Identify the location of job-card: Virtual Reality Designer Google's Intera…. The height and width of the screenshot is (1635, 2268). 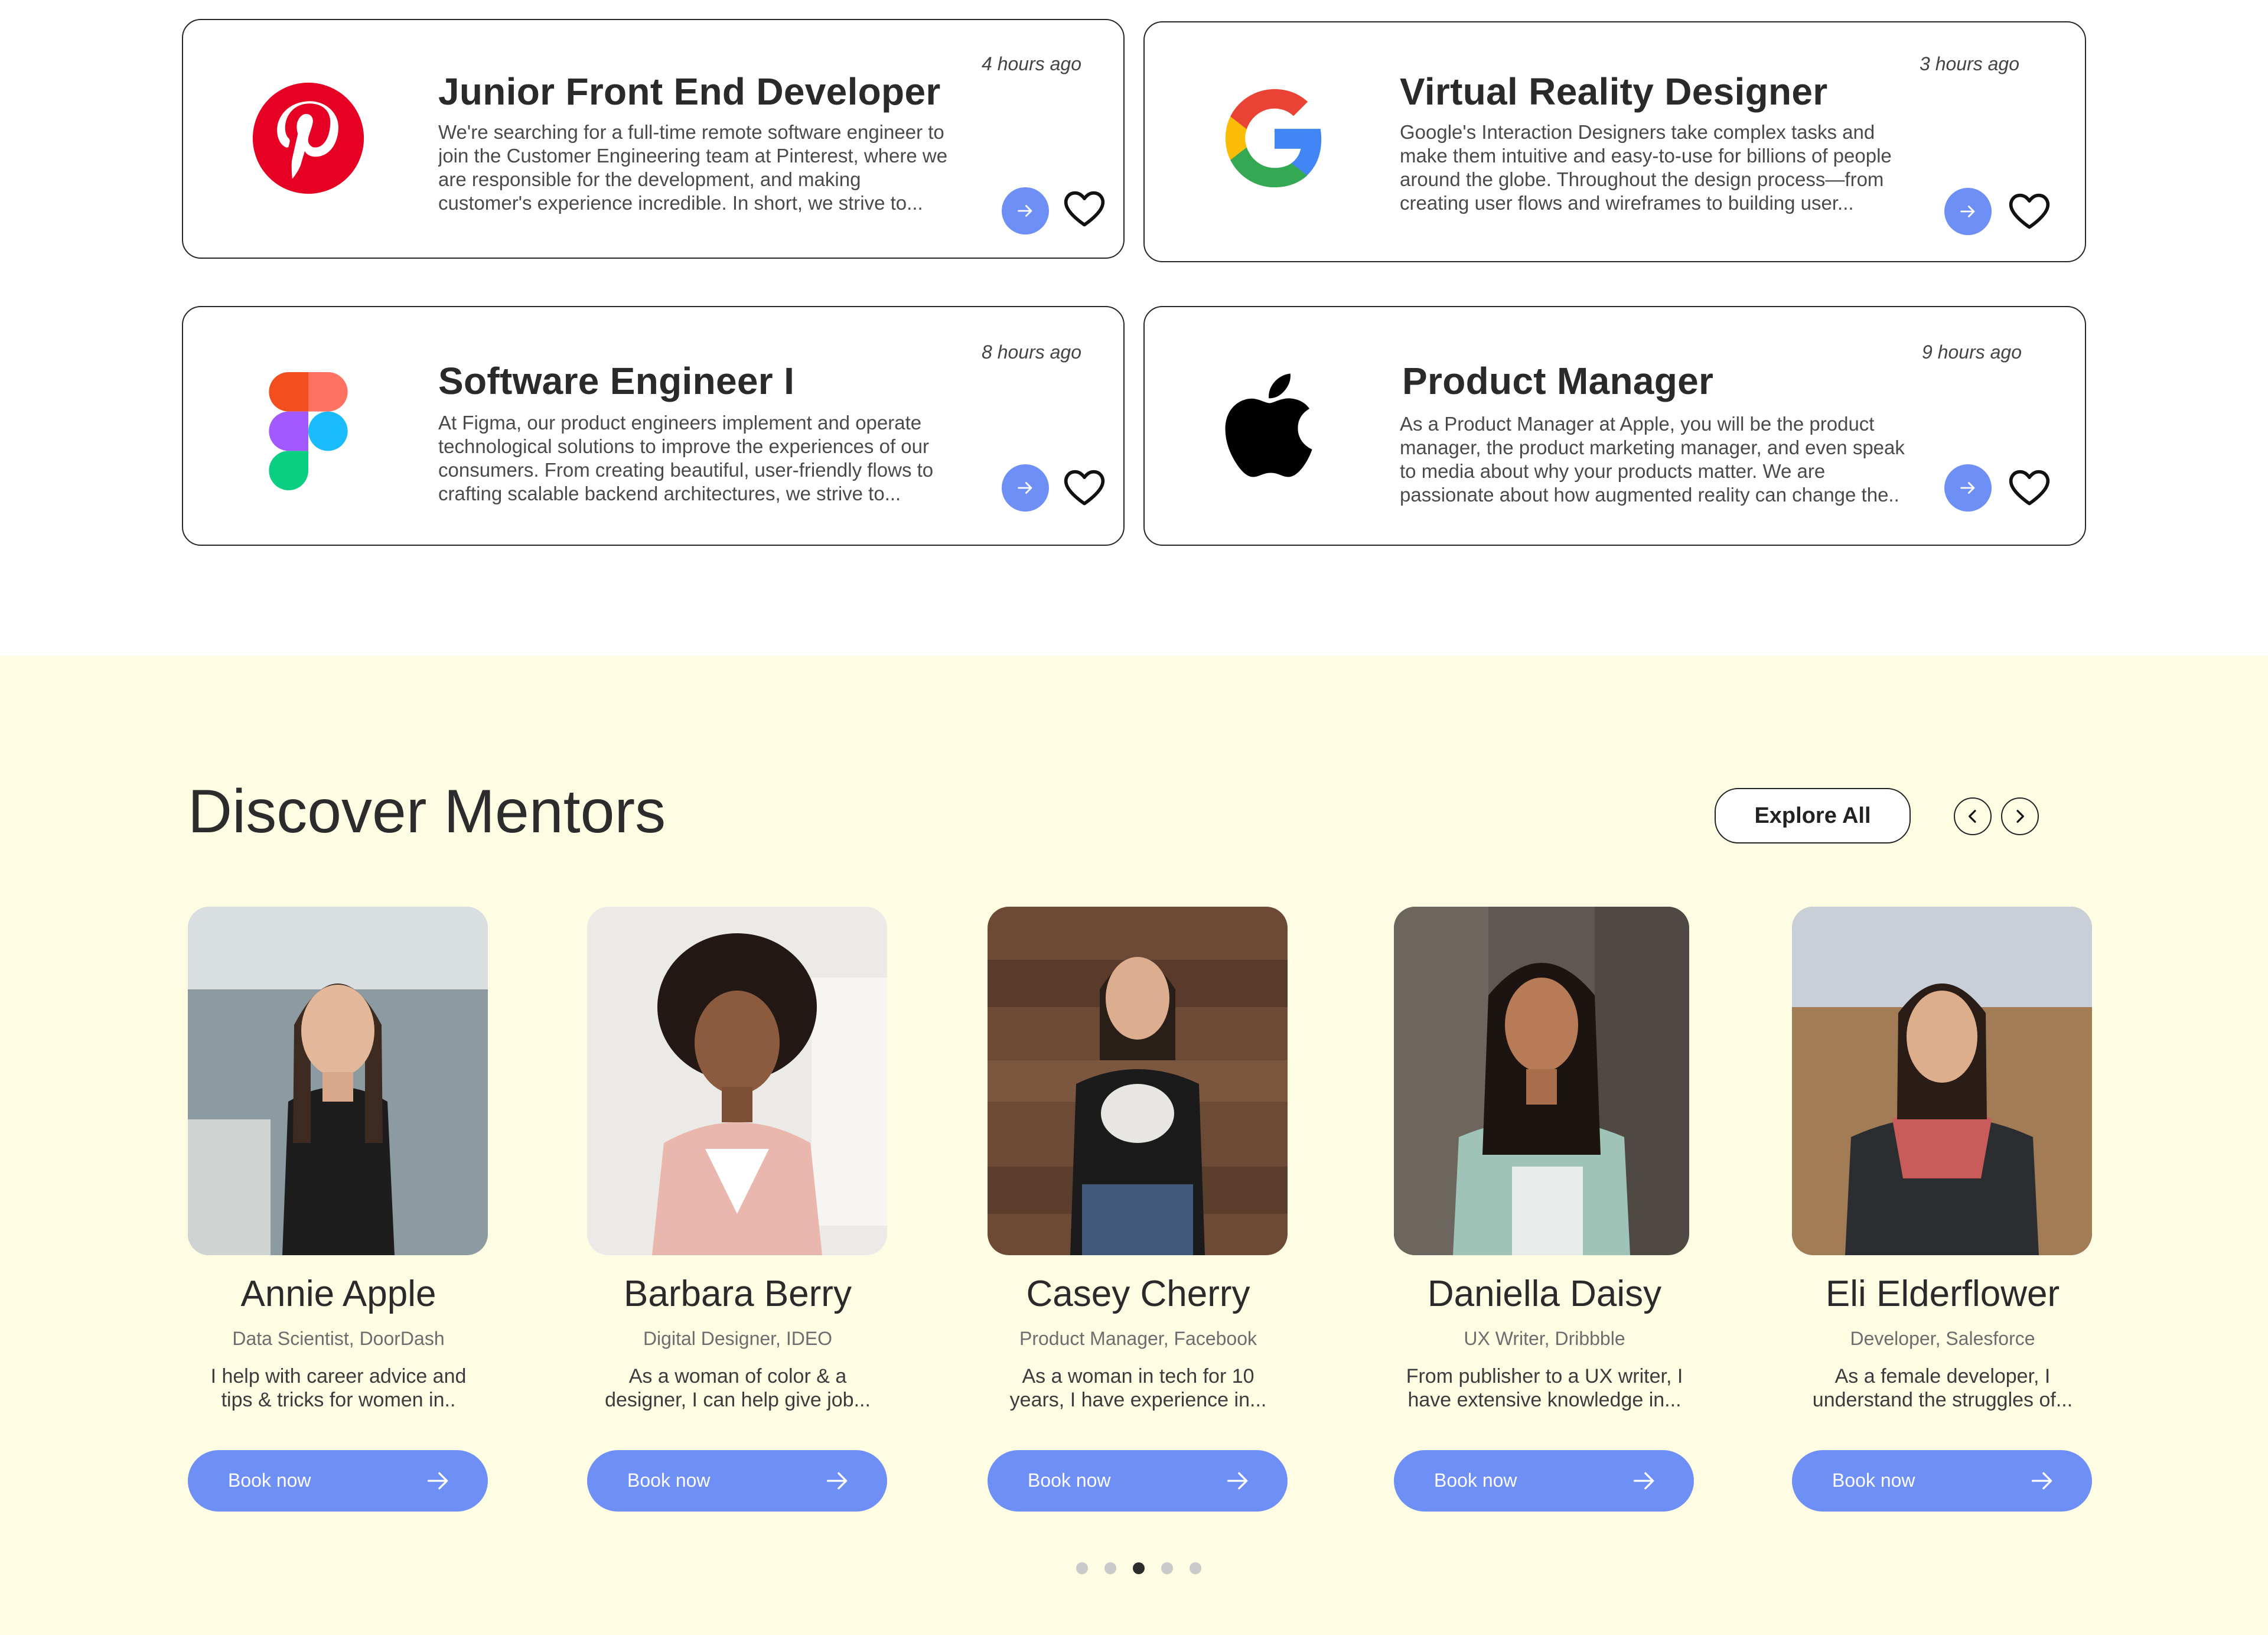
(1614, 141).